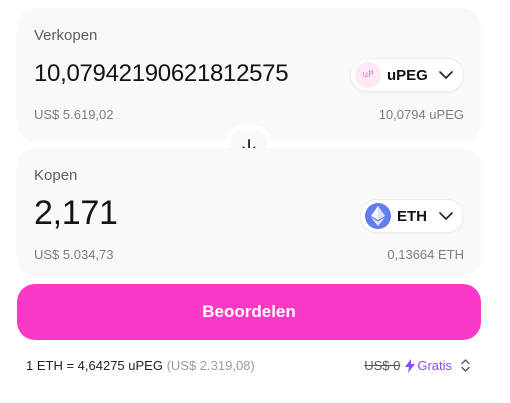 The width and height of the screenshot is (510, 403). Describe the element at coordinates (465, 365) in the screenshot. I see `chevron-up-down-icon` at that location.